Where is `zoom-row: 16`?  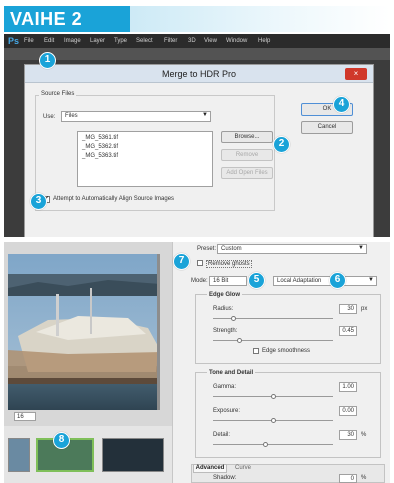
zoom-row: 16 is located at coordinates (88, 417).